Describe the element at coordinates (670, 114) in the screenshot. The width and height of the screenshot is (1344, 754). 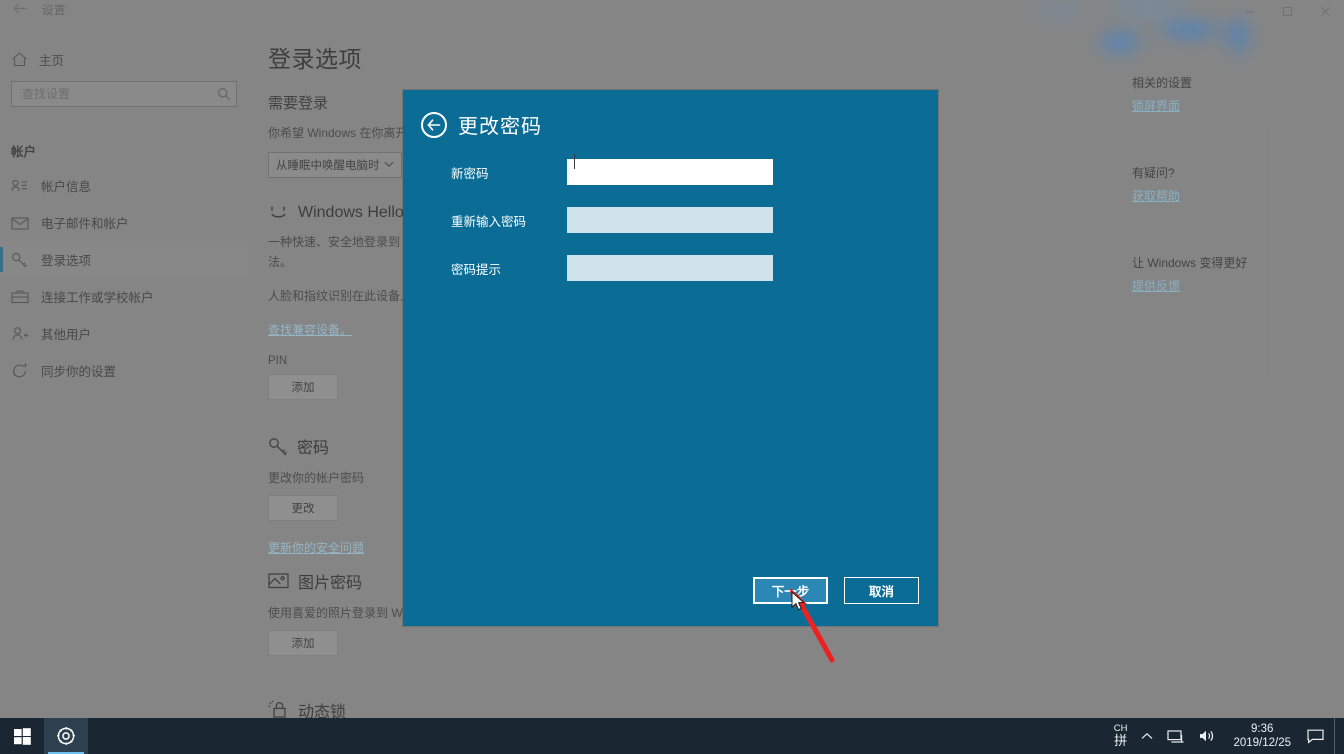
I see `dialog-header: 更改密码` at that location.